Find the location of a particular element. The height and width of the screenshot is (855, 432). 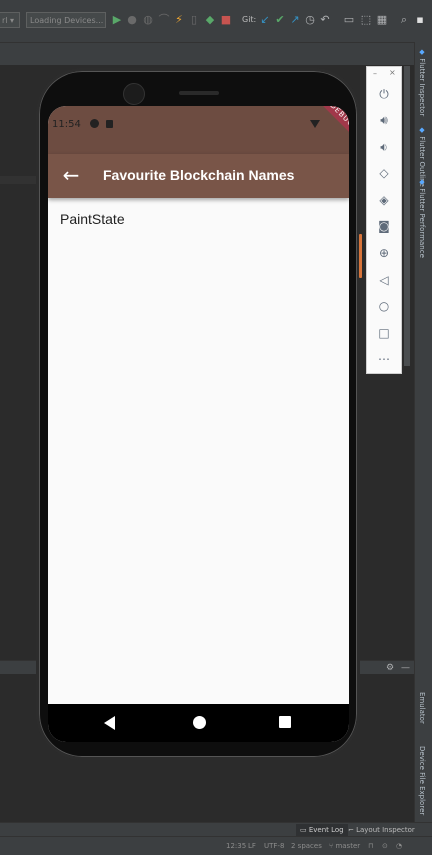

lock-icon: ⊓ is located at coordinates (370, 846).